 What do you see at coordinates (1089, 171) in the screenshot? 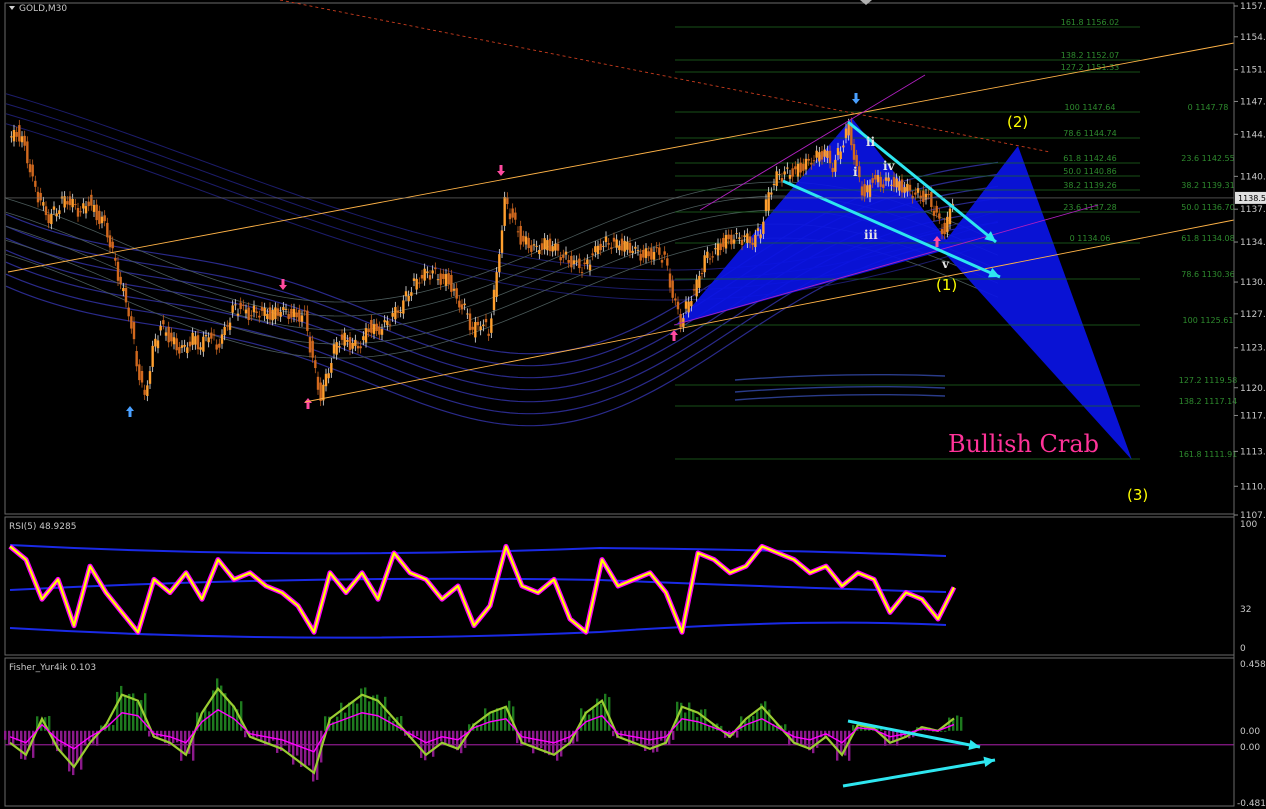
I see `fib-left-label: 50.0 1140.86` at bounding box center [1089, 171].